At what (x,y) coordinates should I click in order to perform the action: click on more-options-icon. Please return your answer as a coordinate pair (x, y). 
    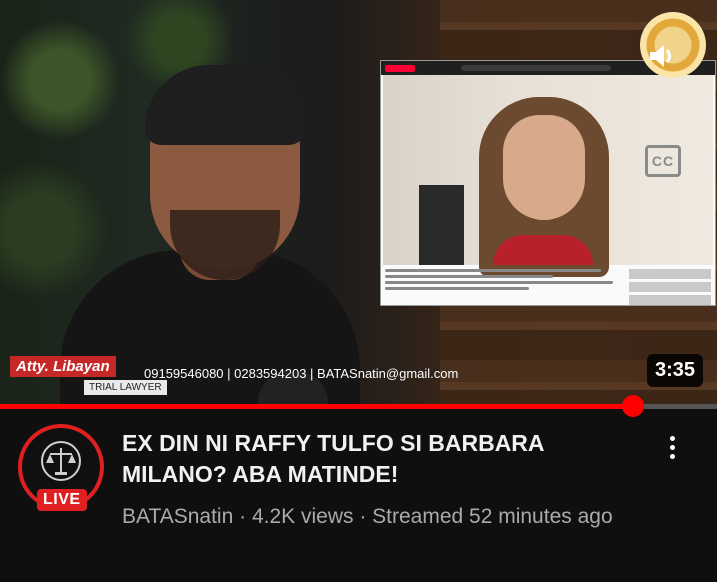
    Looking at the image, I should click on (672, 447).